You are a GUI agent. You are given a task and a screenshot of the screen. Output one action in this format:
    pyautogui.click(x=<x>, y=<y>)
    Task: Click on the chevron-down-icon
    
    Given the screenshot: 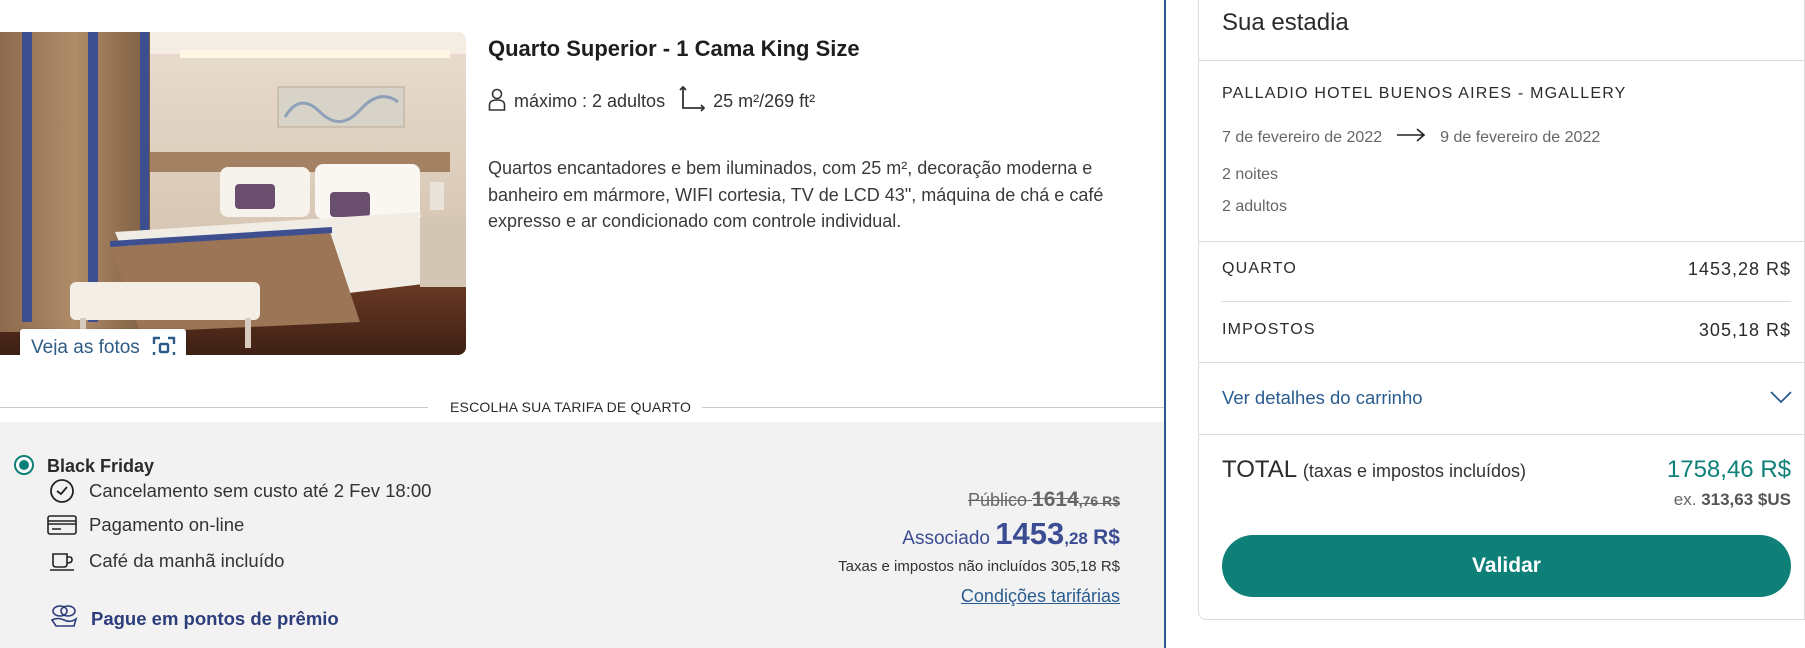 What is the action you would take?
    pyautogui.click(x=1781, y=398)
    